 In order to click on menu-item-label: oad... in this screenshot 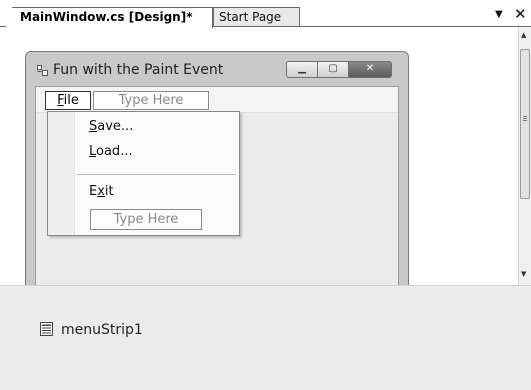, I will do `click(114, 151)`.